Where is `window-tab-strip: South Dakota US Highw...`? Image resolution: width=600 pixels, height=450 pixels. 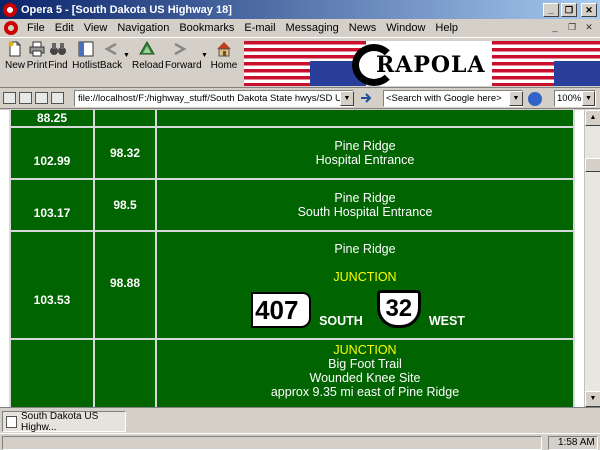
window-tab-strip: South Dakota US Highw... is located at coordinates (300, 420).